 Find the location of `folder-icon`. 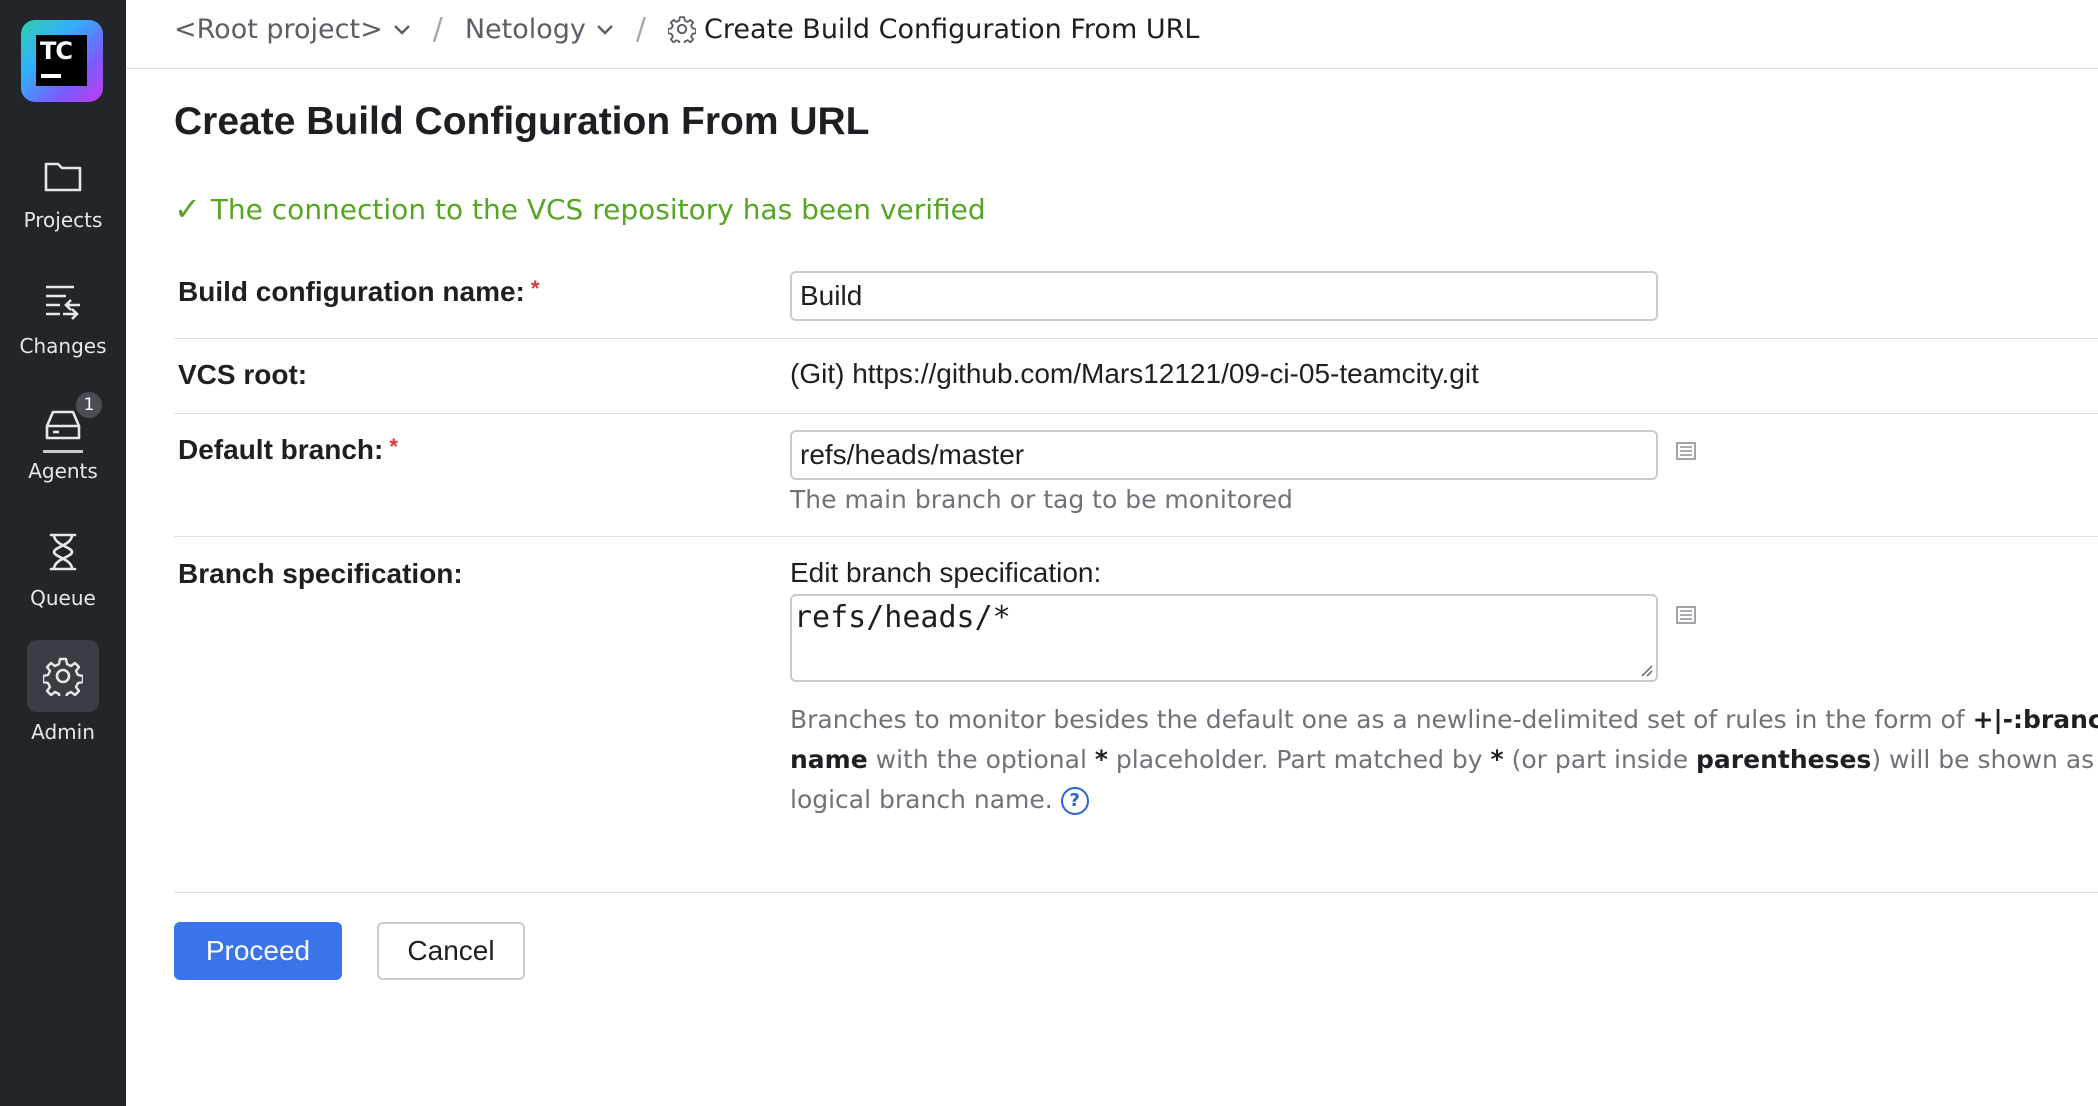

folder-icon is located at coordinates (63, 177).